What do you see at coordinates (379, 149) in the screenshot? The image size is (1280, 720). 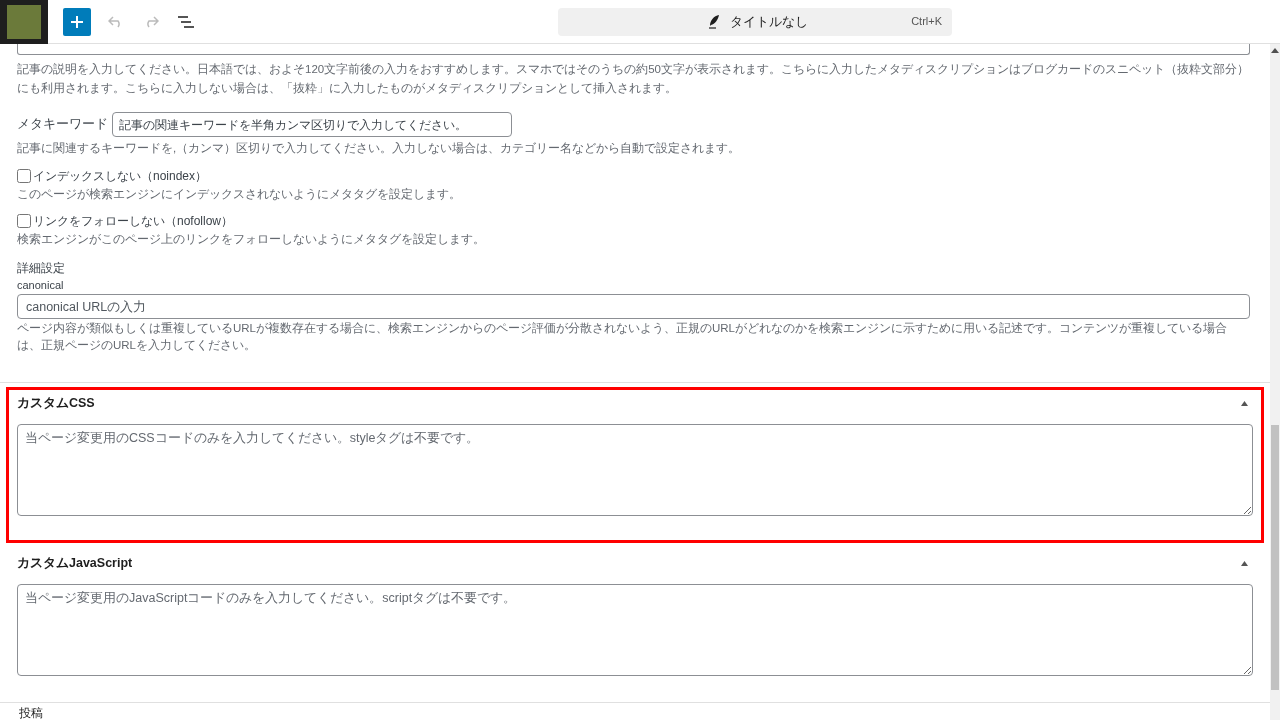 I see `help-text: 記事に関連するキーワードを,（カンマ）区切りで入力してください。入力しない場合は、カテゴリー名などから自動で設定されます。` at bounding box center [379, 149].